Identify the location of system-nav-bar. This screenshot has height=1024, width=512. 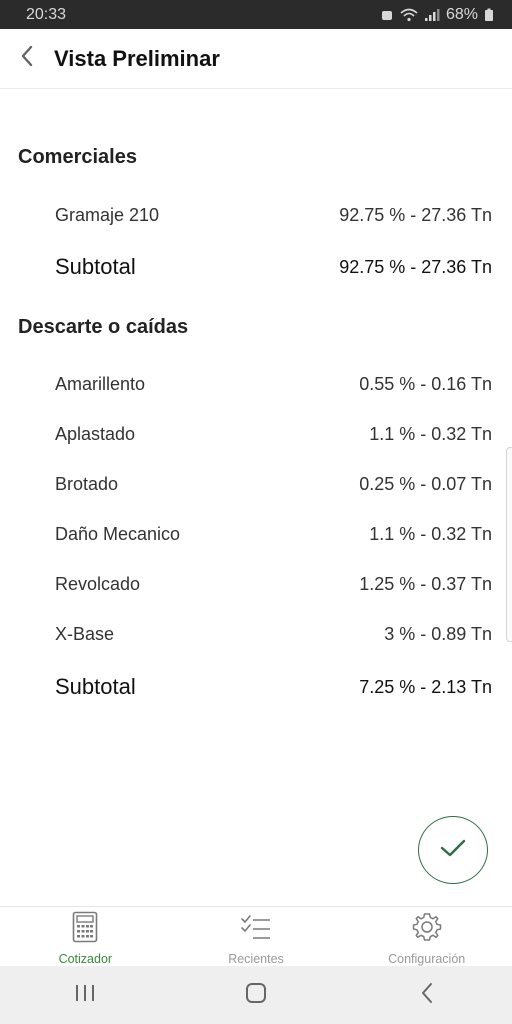
(256, 995).